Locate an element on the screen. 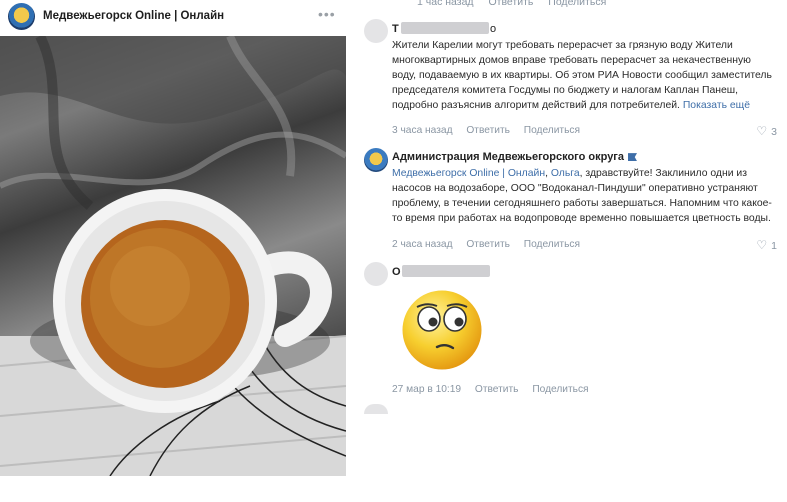 The width and height of the screenshot is (787, 502). previous-comment-actions: 1 час назад Ответить Поделиться is located at coordinates (517, 4).